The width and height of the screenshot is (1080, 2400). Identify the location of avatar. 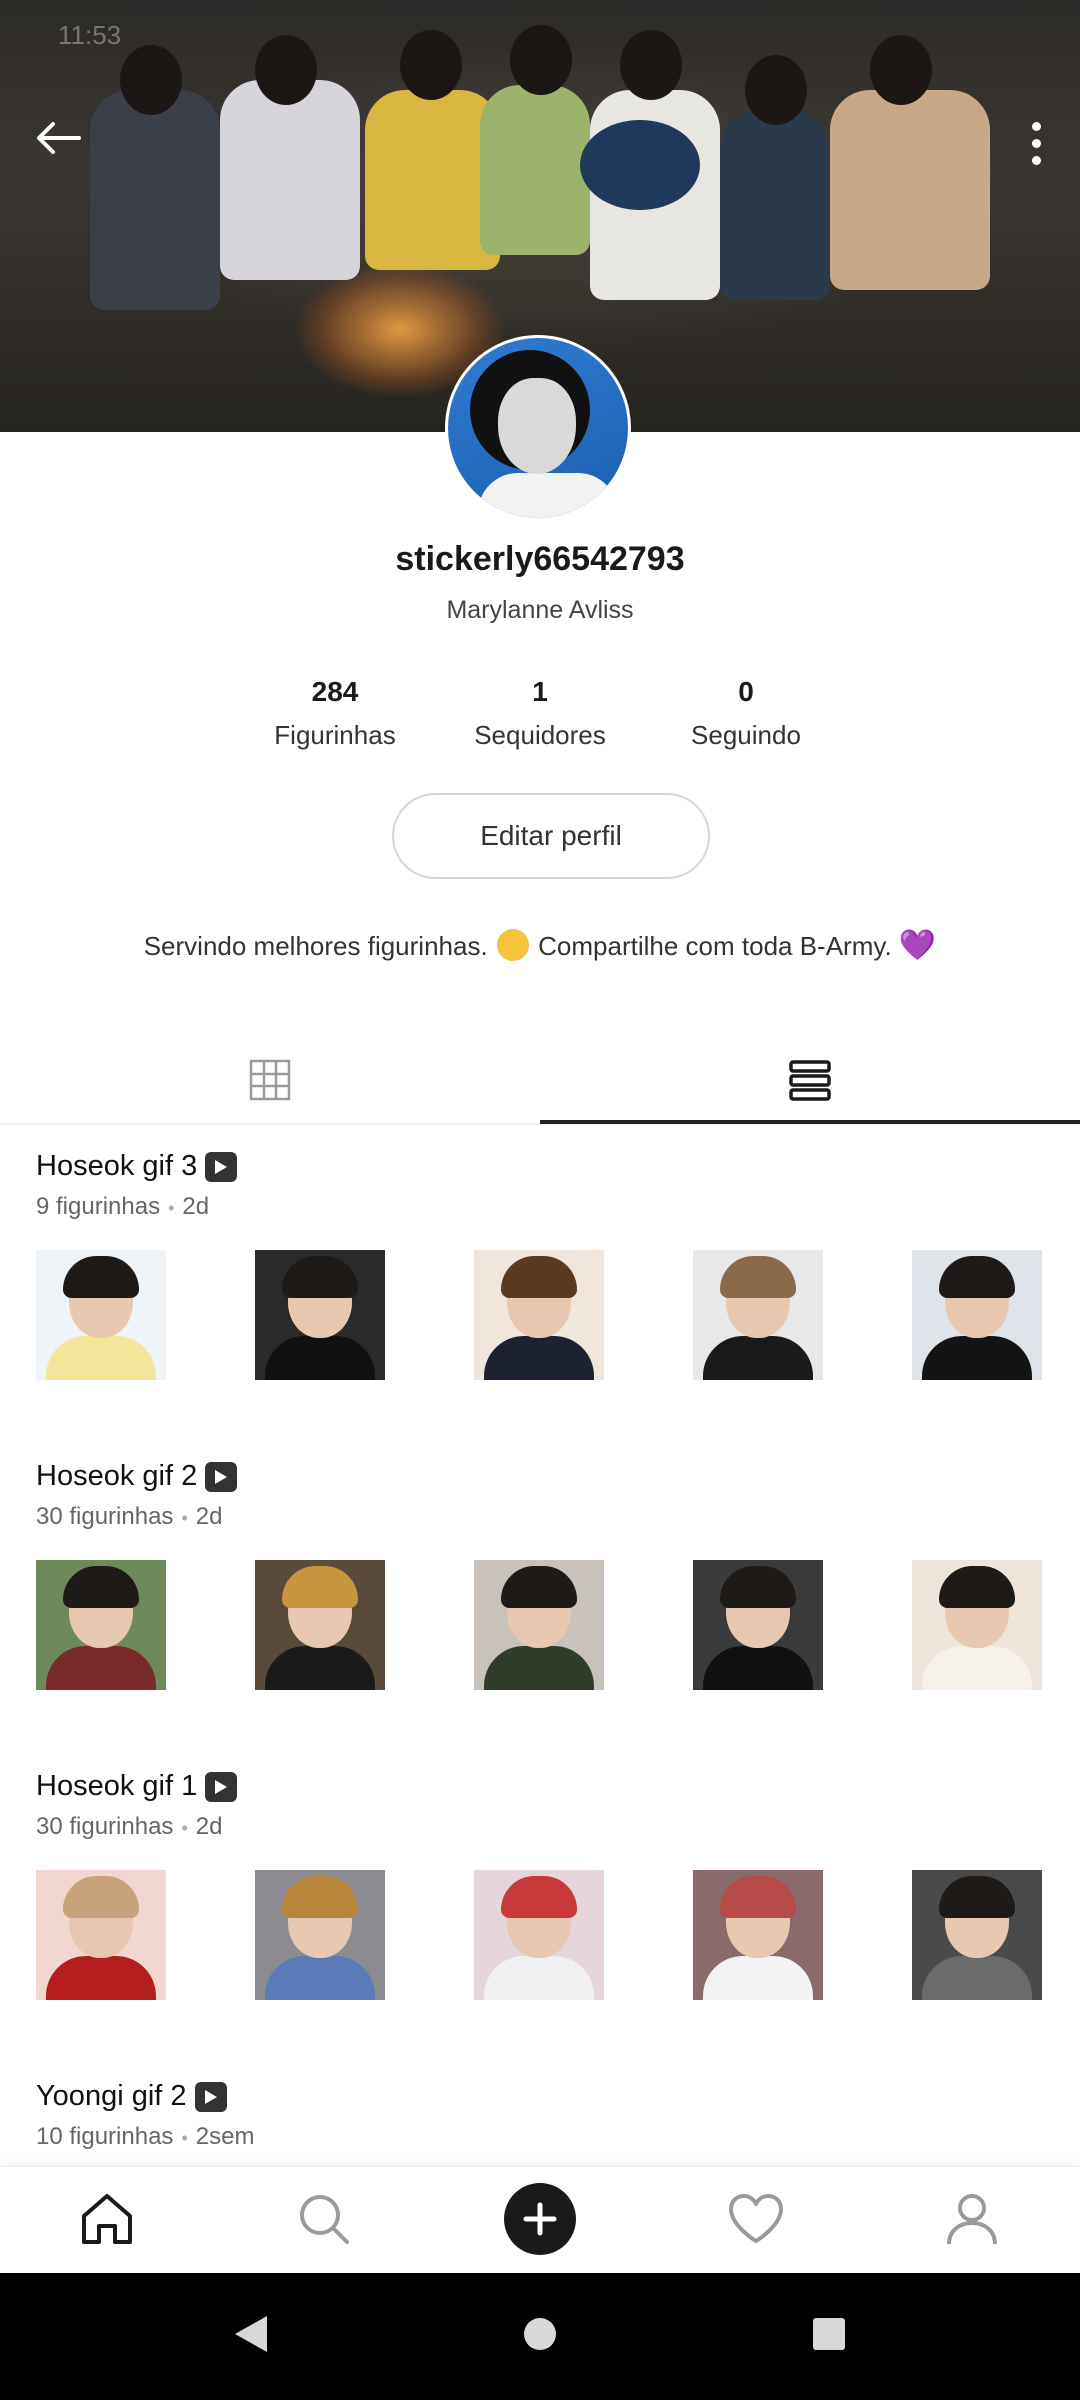
(538, 428).